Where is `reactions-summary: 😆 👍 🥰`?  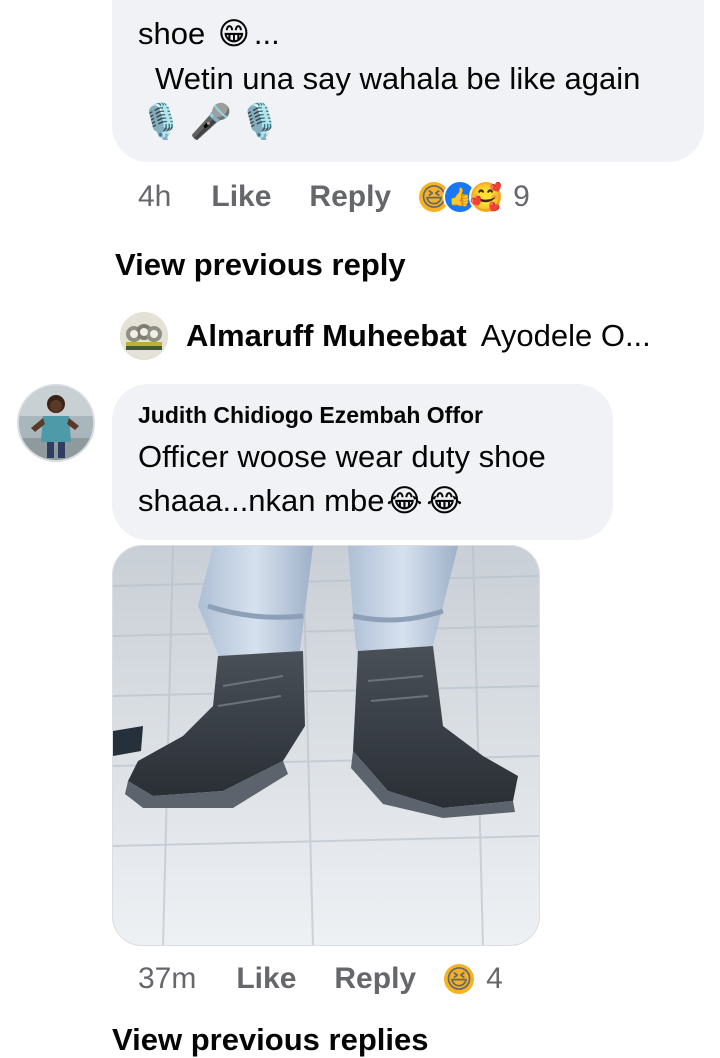 reactions-summary: 😆 👍 🥰 is located at coordinates (460, 197).